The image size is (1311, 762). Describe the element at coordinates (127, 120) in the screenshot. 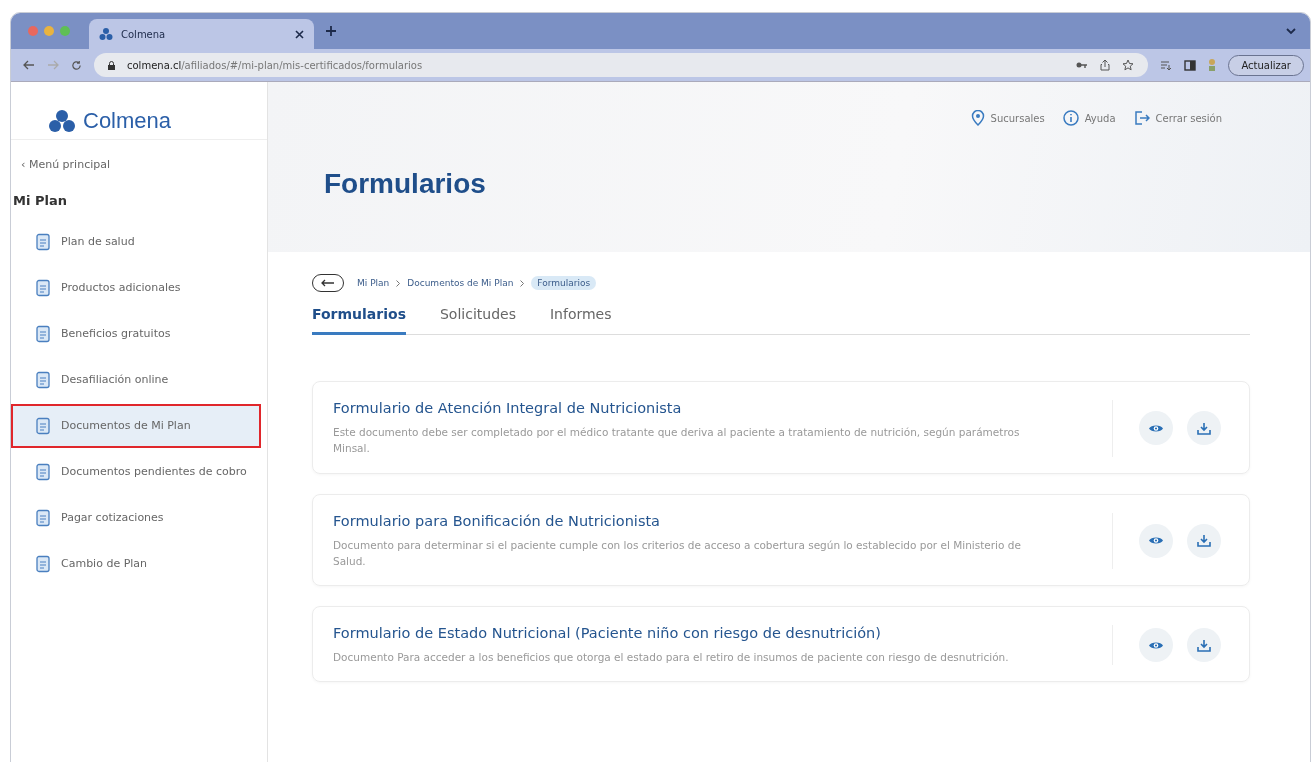

I see `logo-text: Colmena` at that location.